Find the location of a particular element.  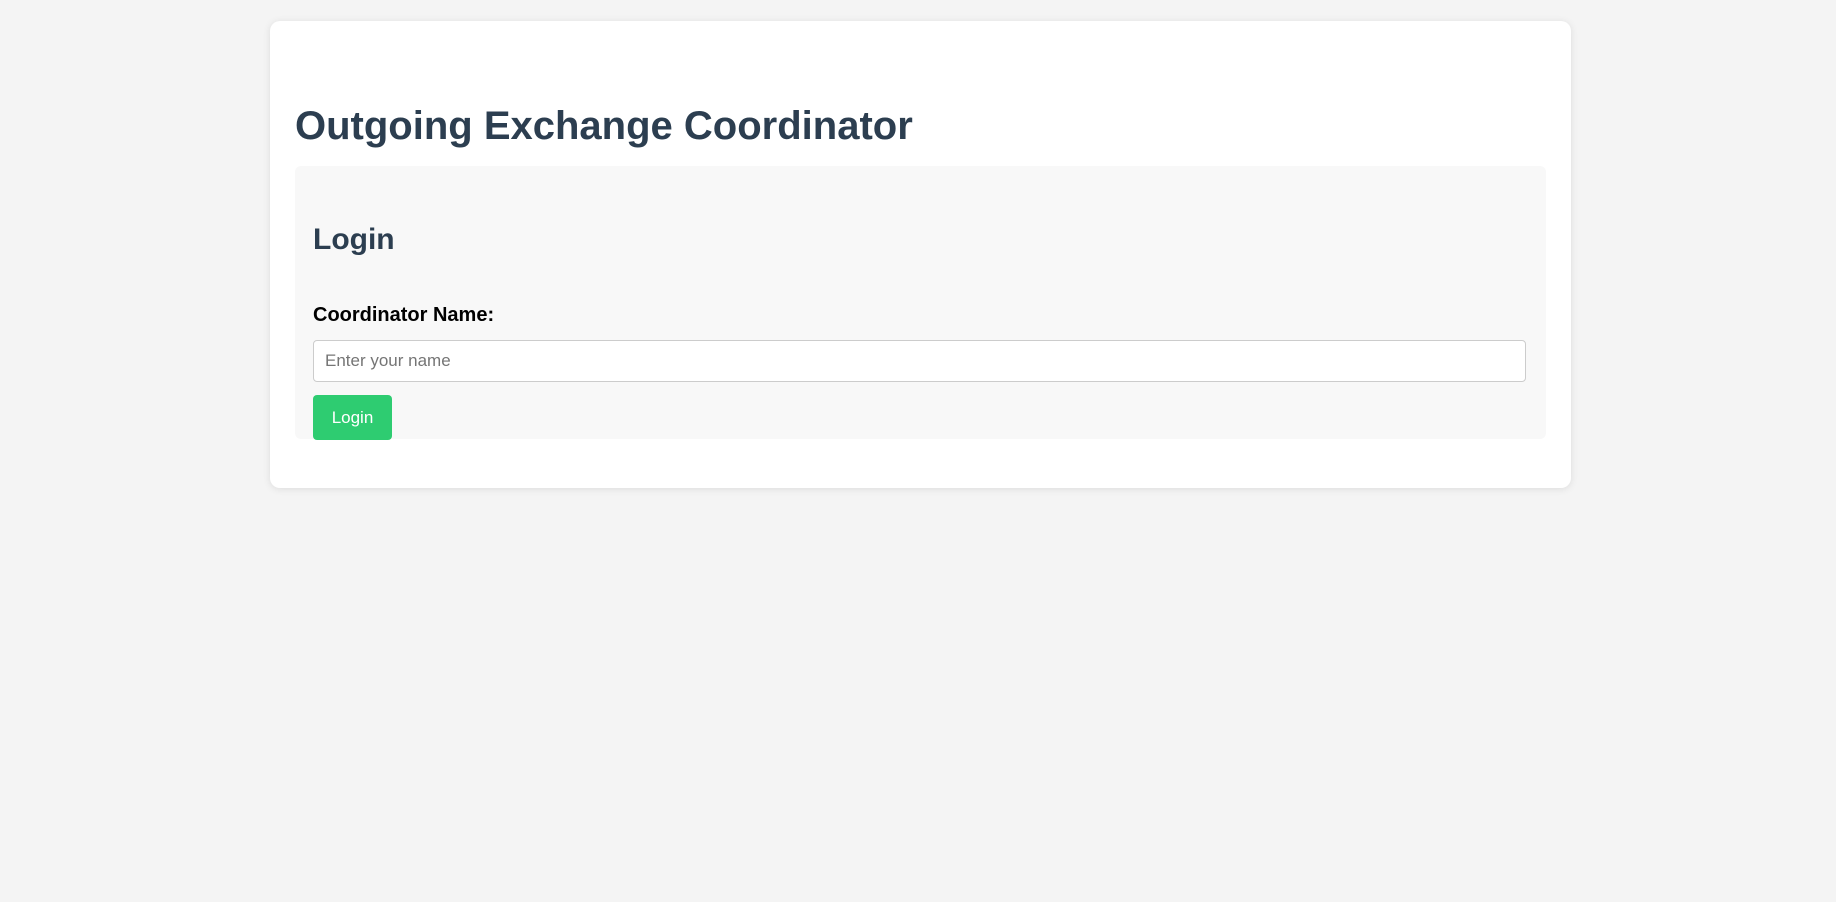

coordinator-name-input is located at coordinates (919, 361).